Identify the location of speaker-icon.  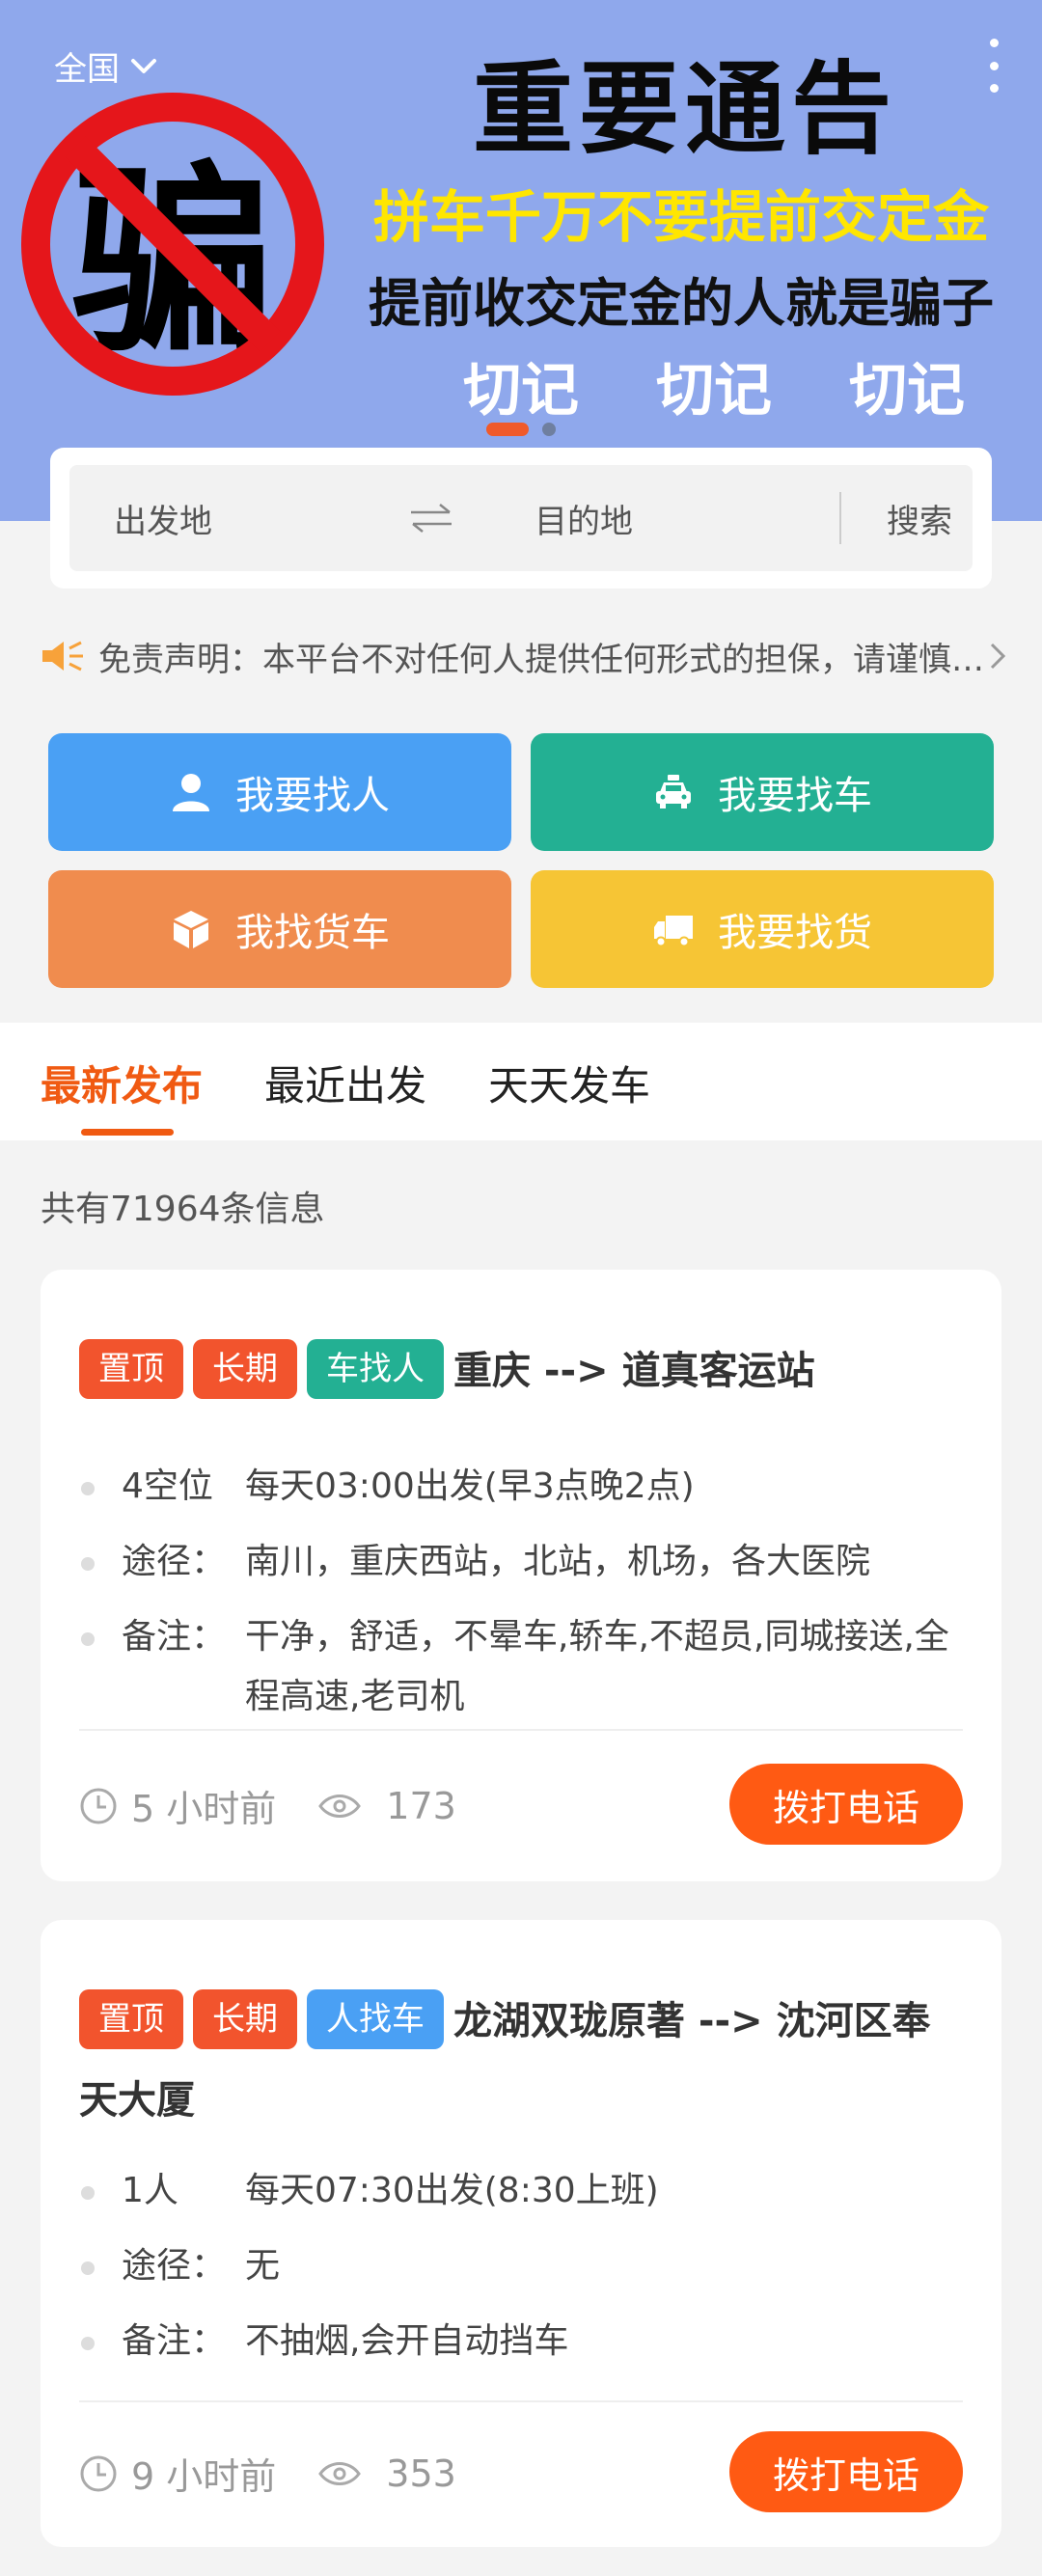
(62, 656).